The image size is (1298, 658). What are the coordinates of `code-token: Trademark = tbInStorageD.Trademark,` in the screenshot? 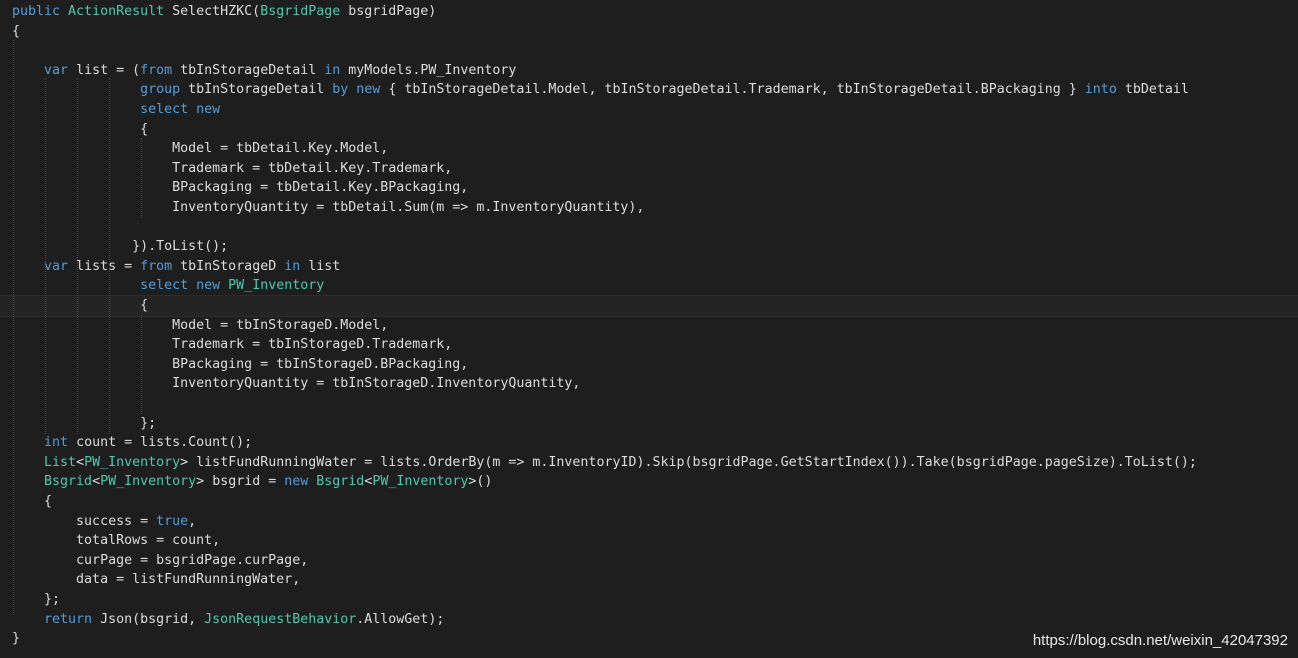 It's located at (312, 345).